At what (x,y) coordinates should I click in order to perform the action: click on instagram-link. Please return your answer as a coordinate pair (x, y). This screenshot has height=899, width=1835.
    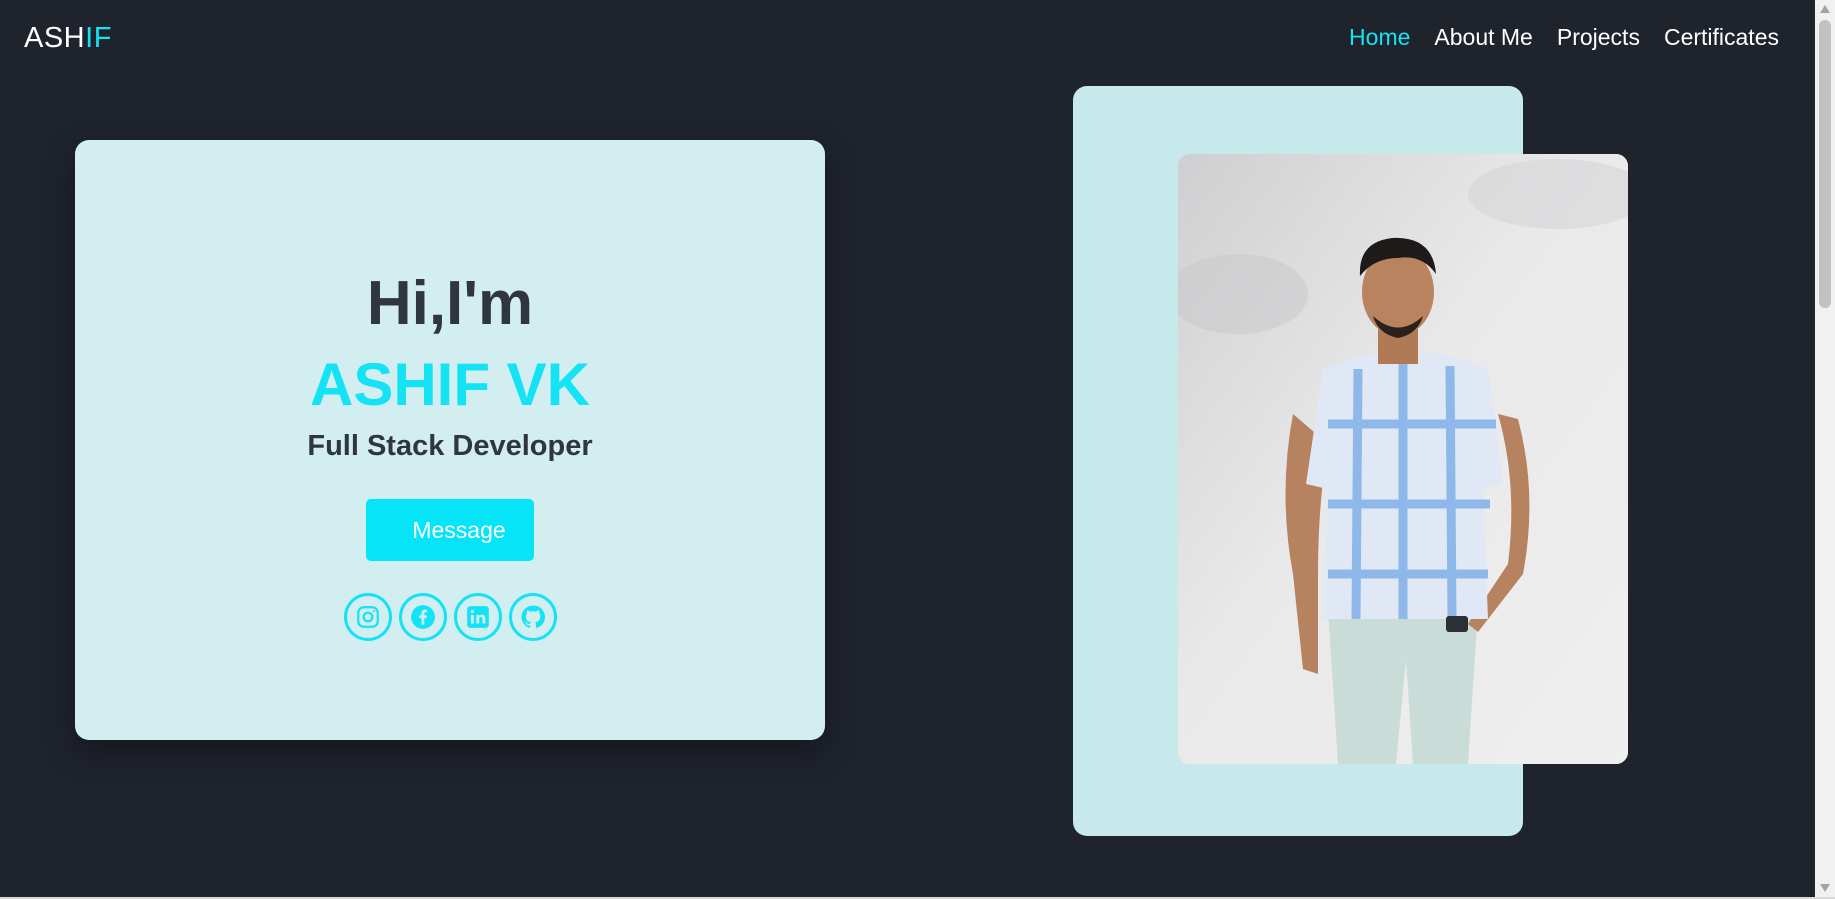
    Looking at the image, I should click on (368, 617).